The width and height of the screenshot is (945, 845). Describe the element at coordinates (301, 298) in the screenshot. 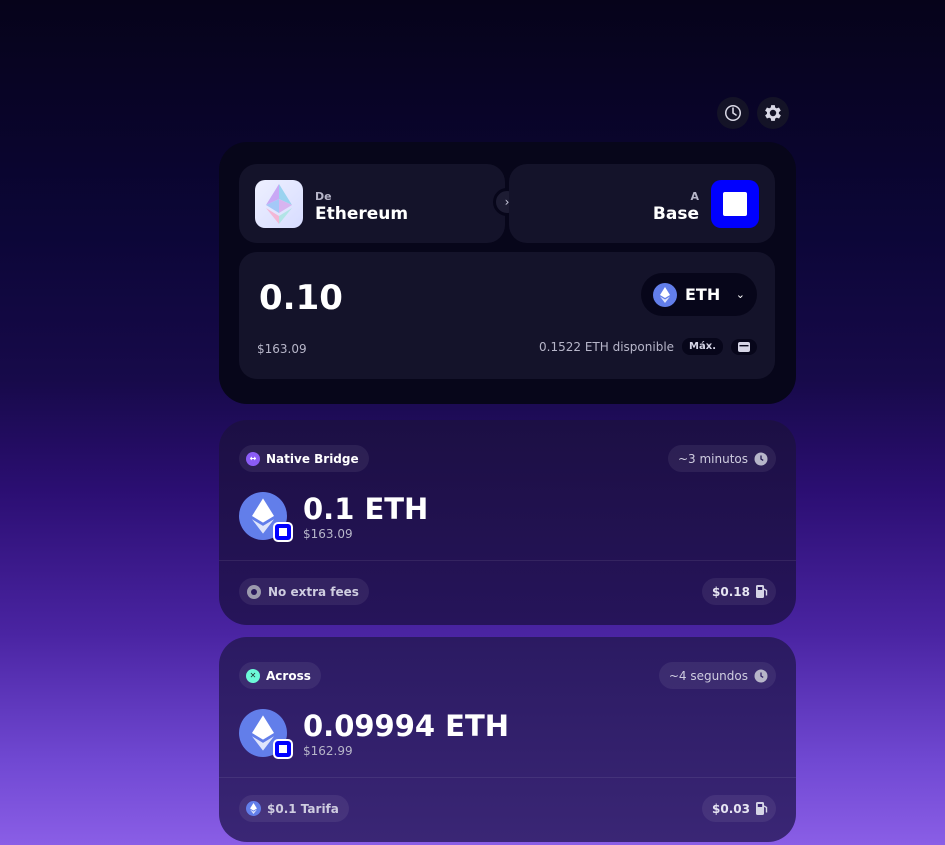

I see `amount-input: 0.10` at that location.